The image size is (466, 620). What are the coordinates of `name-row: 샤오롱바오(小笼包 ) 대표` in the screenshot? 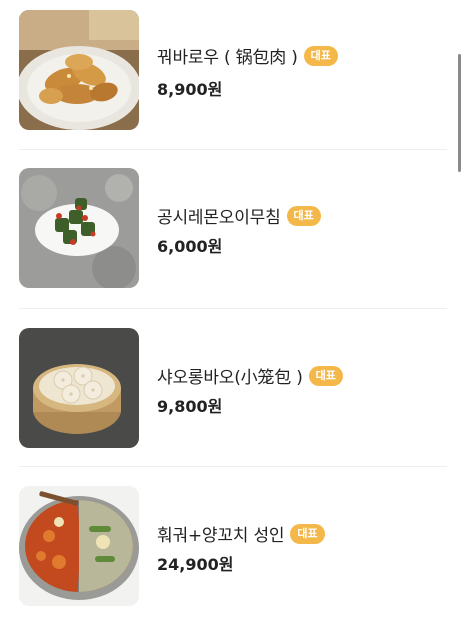 It's located at (250, 375).